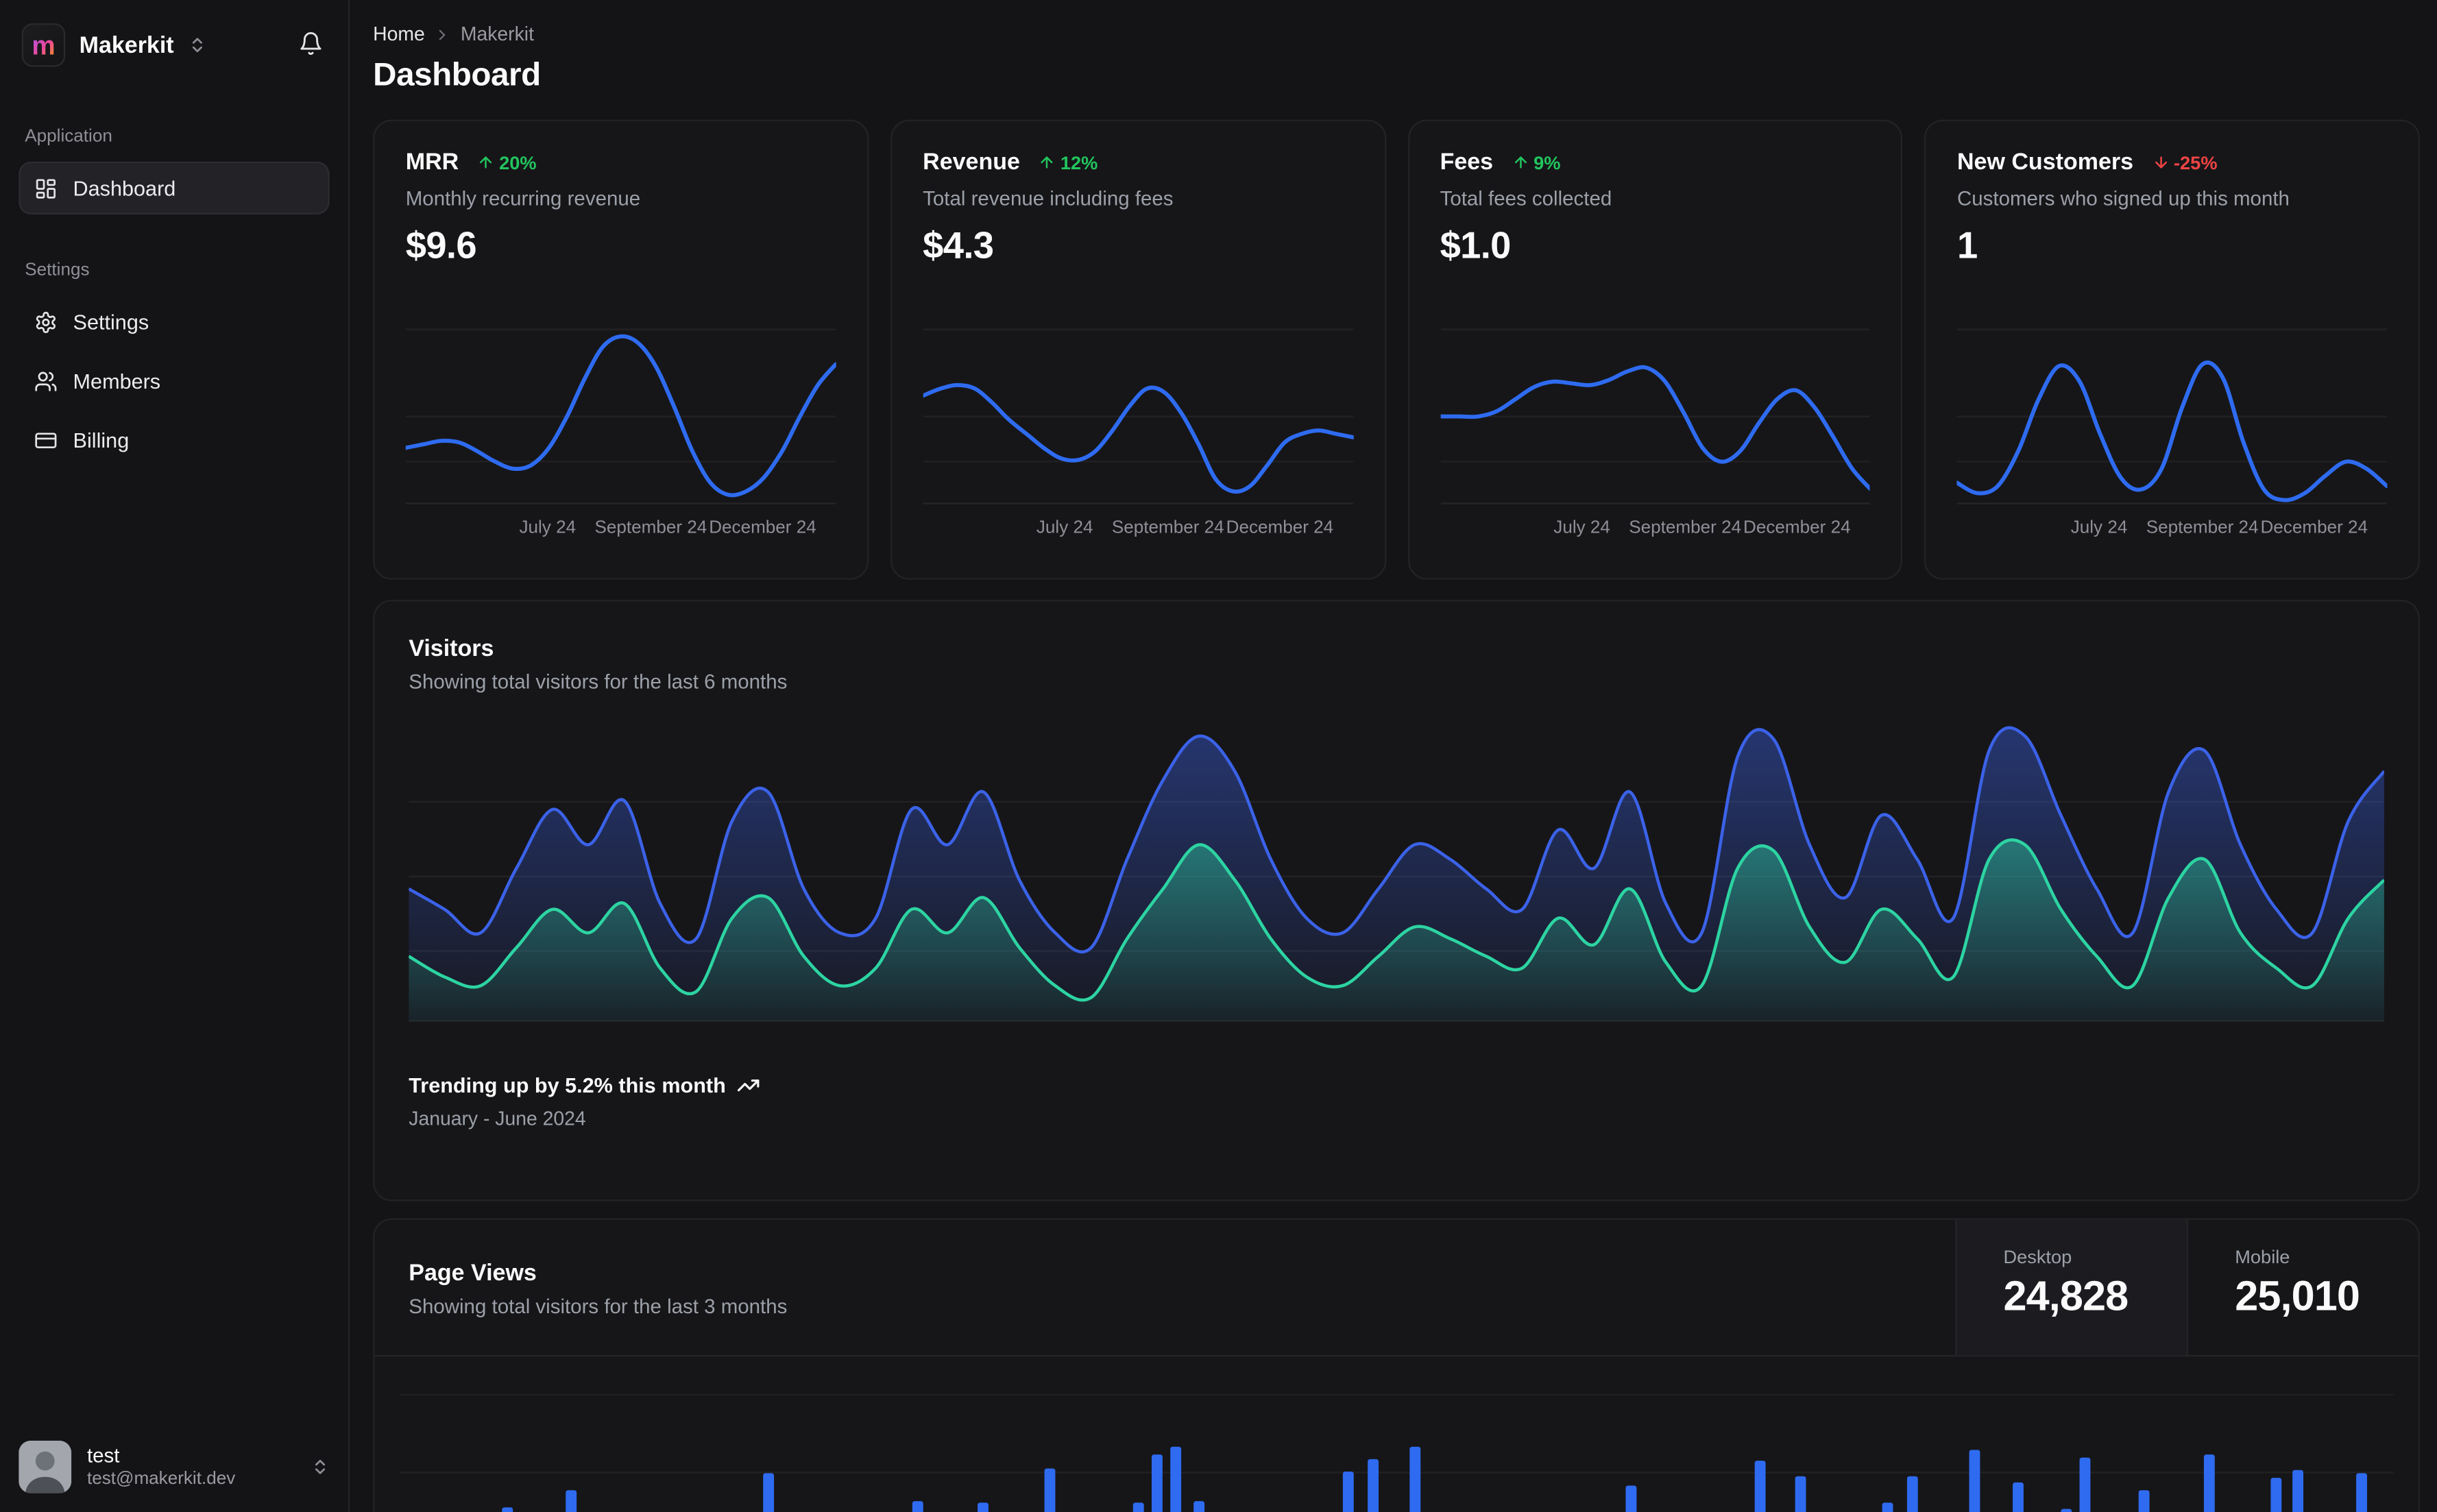 Image resolution: width=2437 pixels, height=1512 pixels. I want to click on page-views-bar-chart, so click(1396, 1452).